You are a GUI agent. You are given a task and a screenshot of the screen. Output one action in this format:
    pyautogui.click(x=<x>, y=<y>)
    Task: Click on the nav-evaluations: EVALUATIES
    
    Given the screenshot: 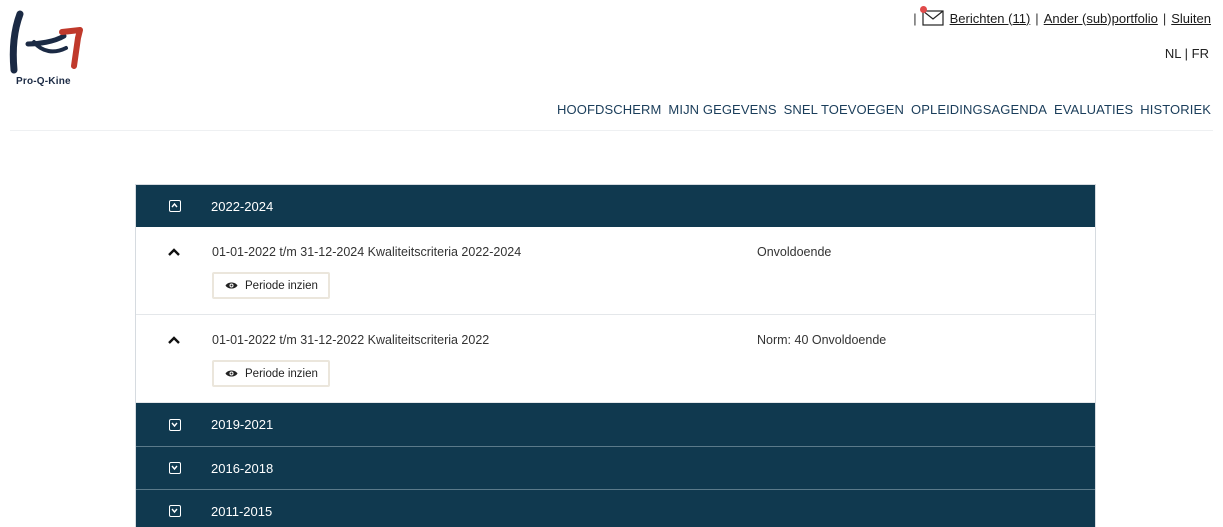 What is the action you would take?
    pyautogui.click(x=1093, y=109)
    